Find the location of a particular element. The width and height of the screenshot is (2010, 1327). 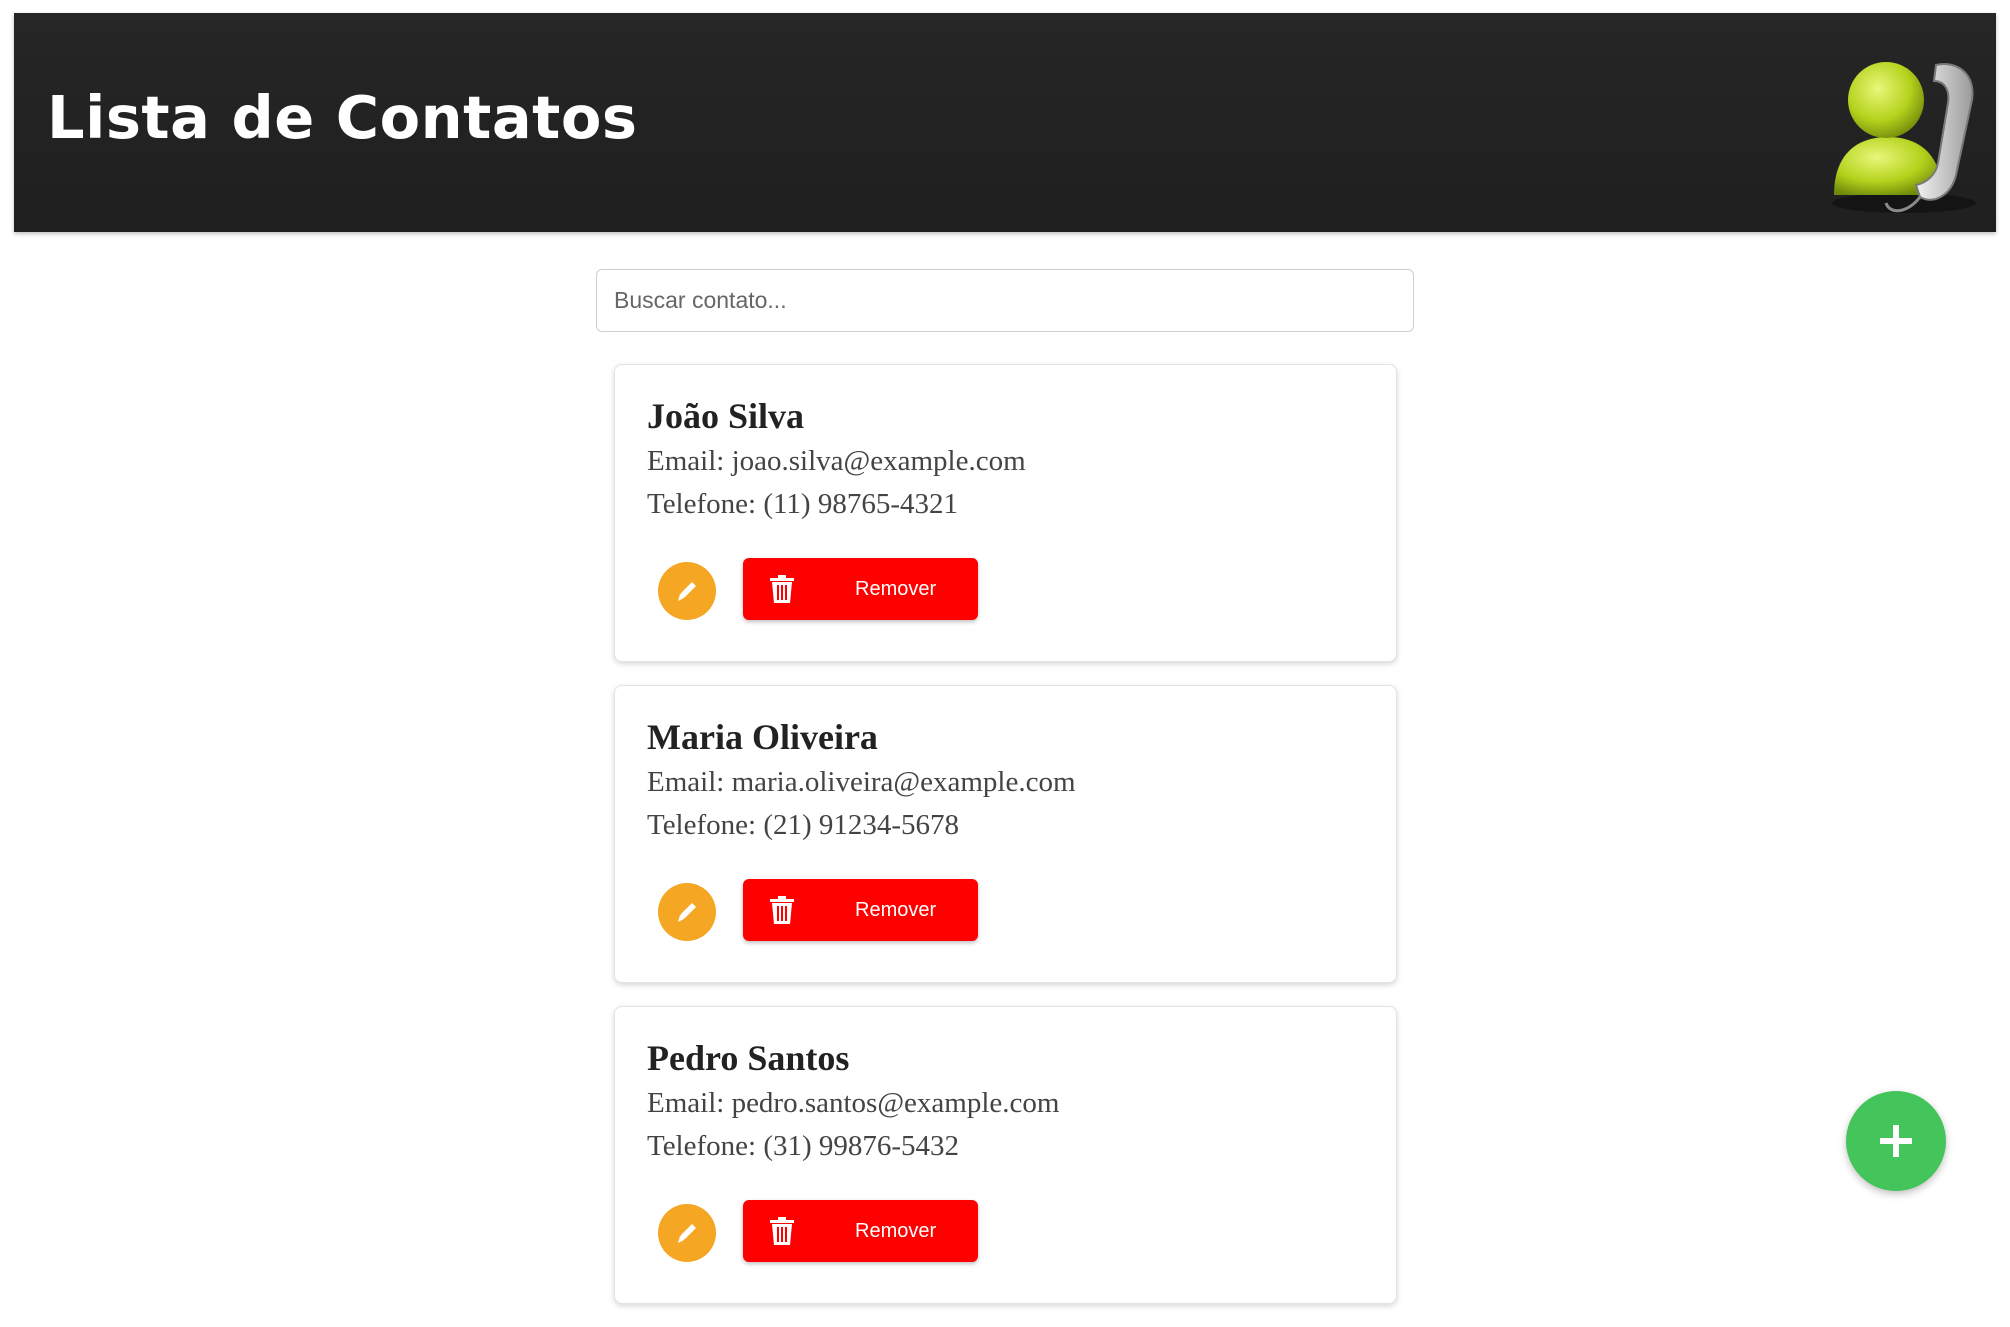

contact-phone: Telefone: (31) 99876-5432 is located at coordinates (803, 1146).